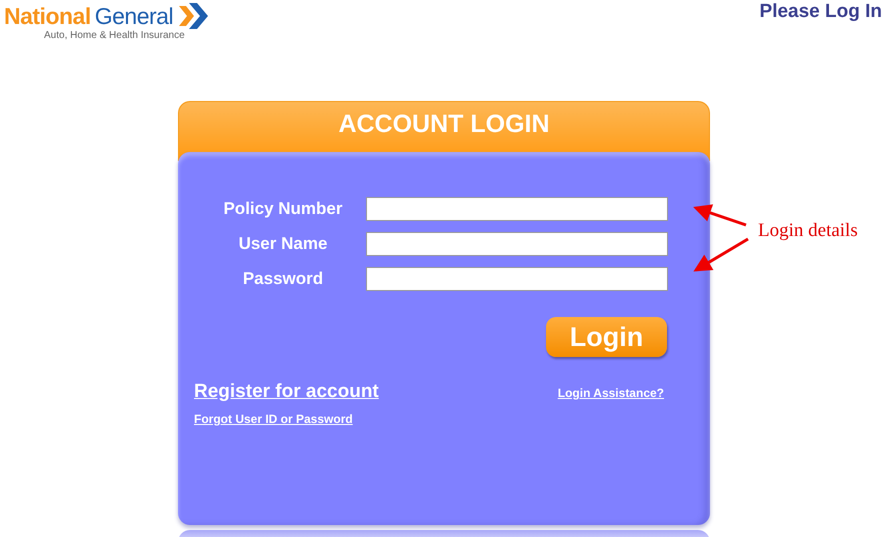  I want to click on brand-name: General, so click(134, 16).